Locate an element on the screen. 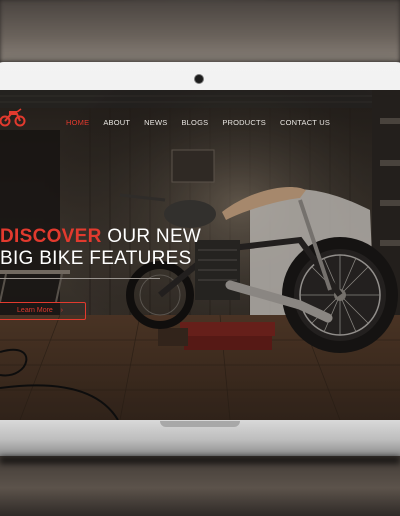 The image size is (400, 516). hero-headline-accent: DISCOVER is located at coordinates (51, 236).